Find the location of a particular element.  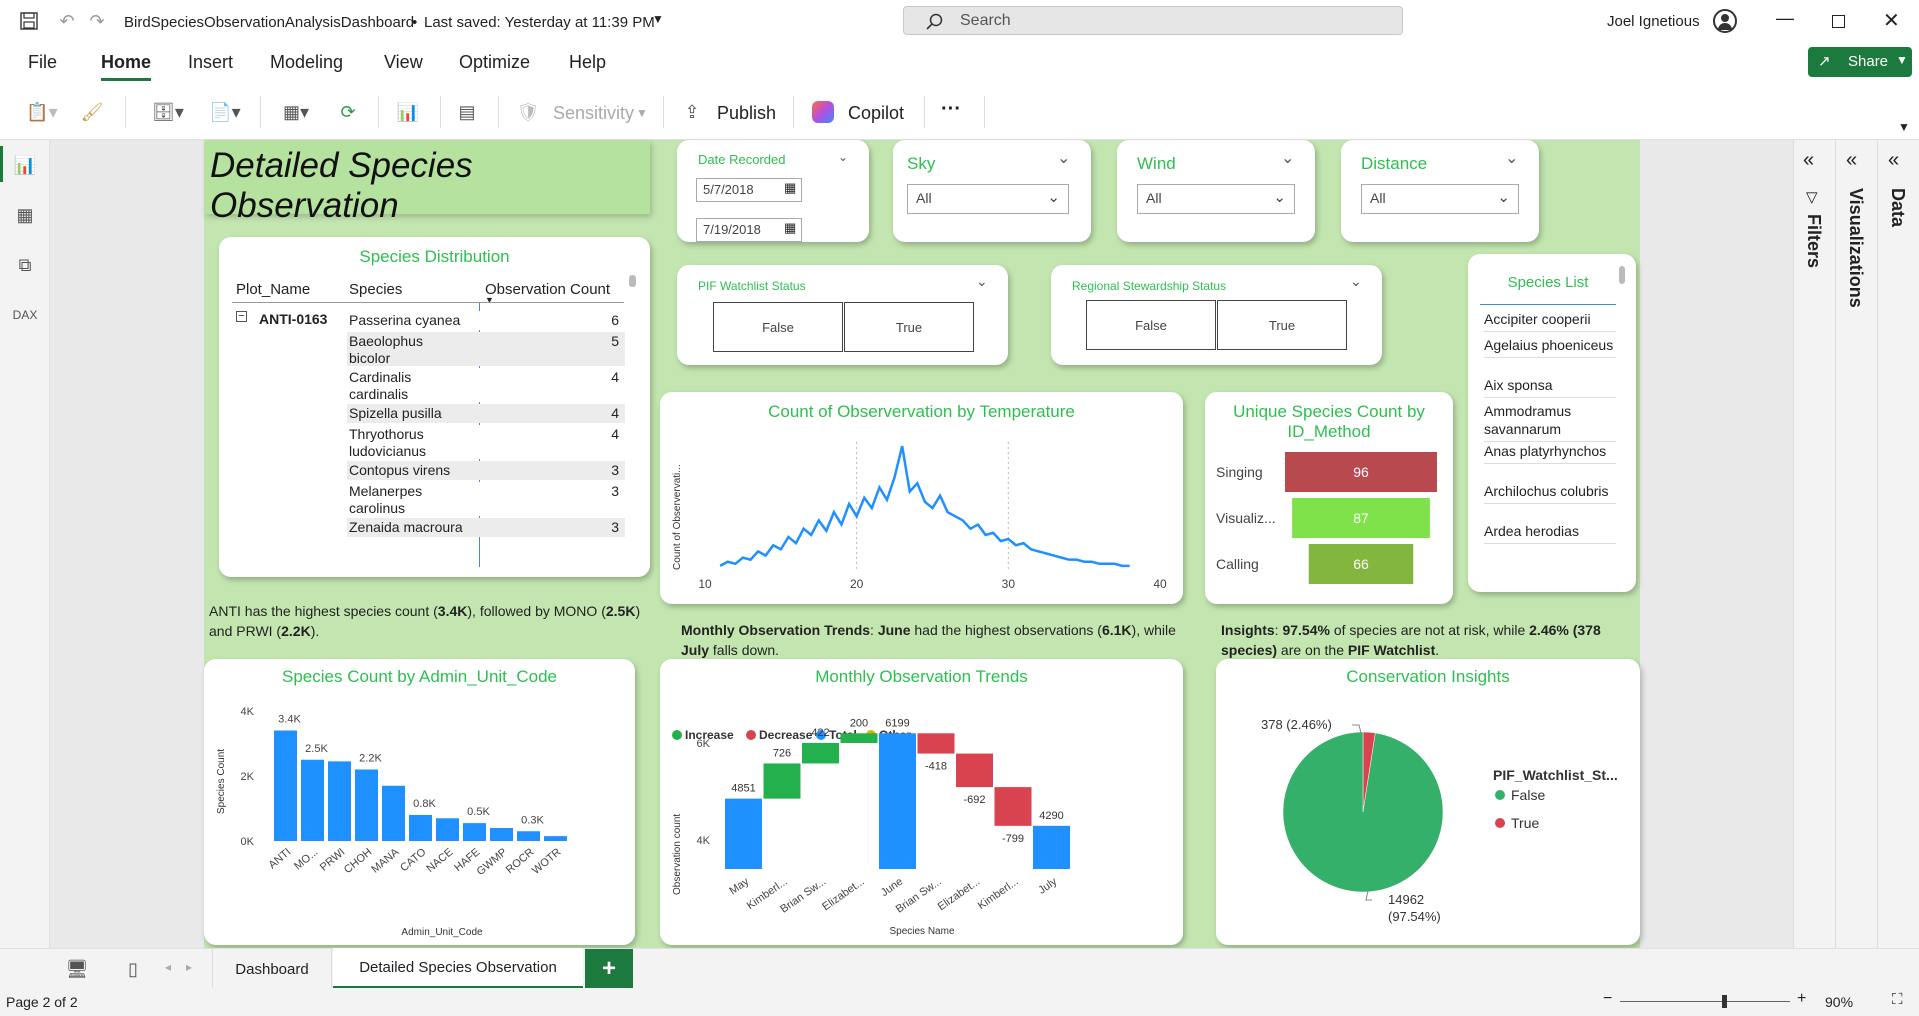

menu-insert: Insert is located at coordinates (210, 62).